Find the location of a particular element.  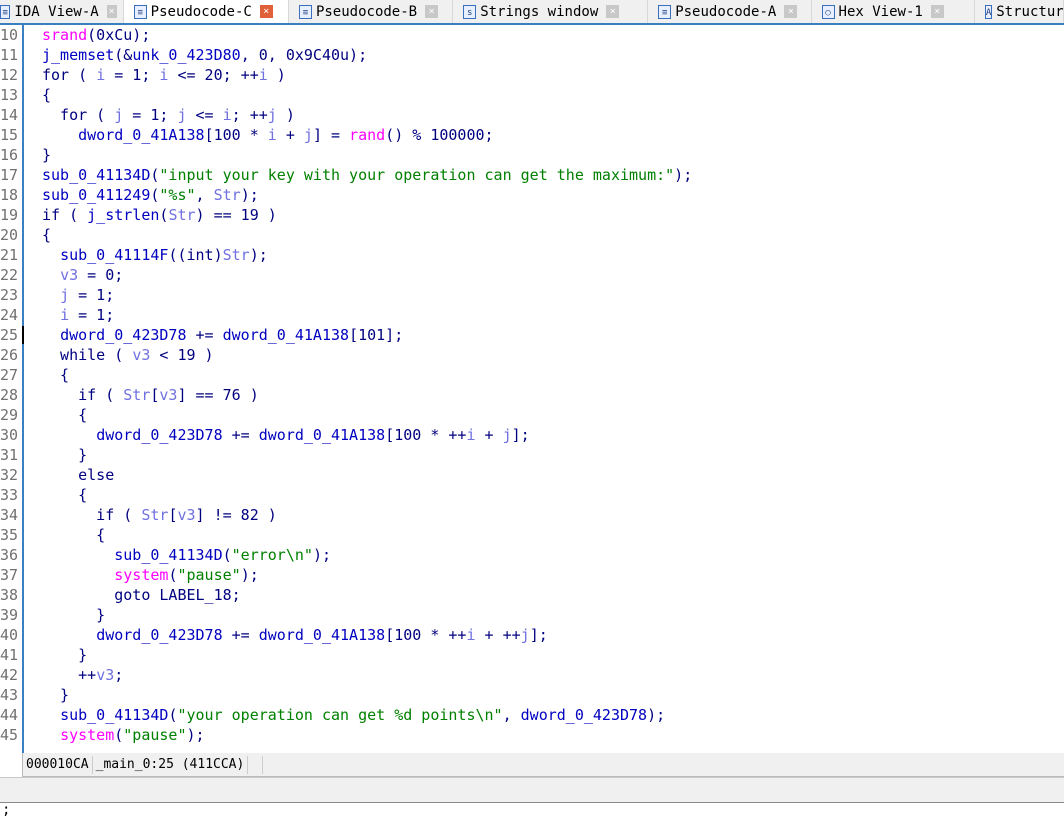

code-line: dword_0_423D78 += dword_0_41A138[101]; is located at coordinates (222, 335).